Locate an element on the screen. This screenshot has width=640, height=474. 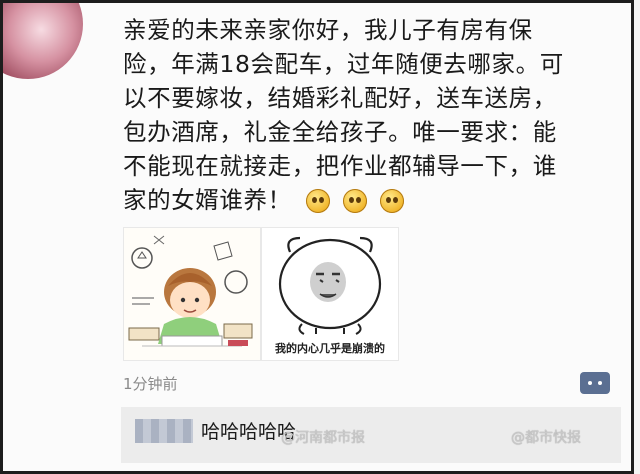
avatar is located at coordinates (43, 41).